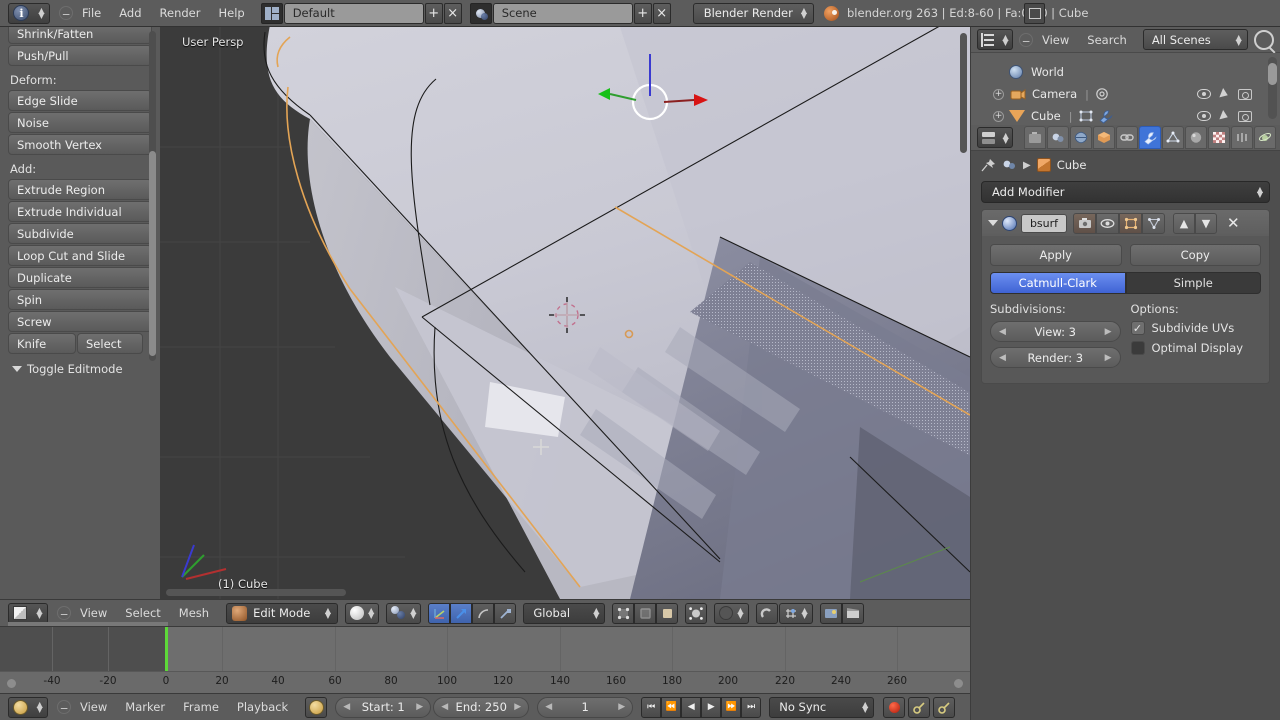  Describe the element at coordinates (1233, 223) in the screenshot. I see `delete-modifier-button: ✕` at that location.